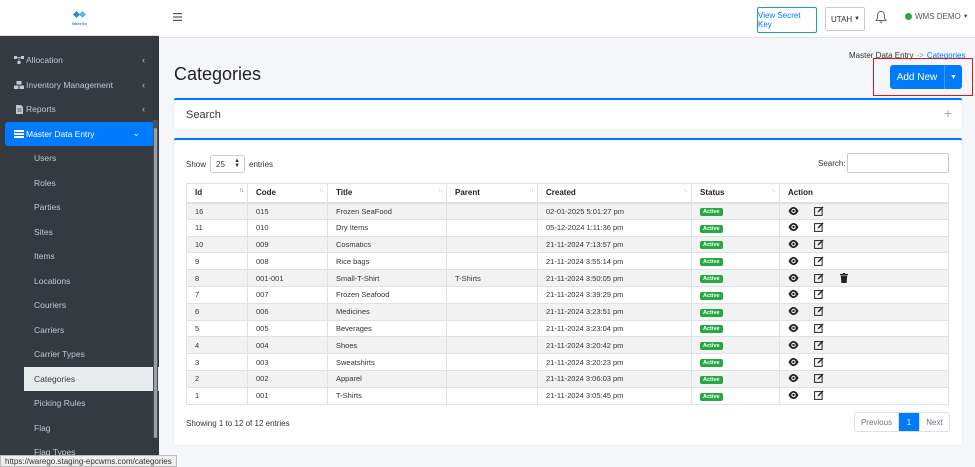 This screenshot has width=975, height=467. Describe the element at coordinates (387, 278) in the screenshot. I see `cell-title: Small-T-Shirt` at that location.